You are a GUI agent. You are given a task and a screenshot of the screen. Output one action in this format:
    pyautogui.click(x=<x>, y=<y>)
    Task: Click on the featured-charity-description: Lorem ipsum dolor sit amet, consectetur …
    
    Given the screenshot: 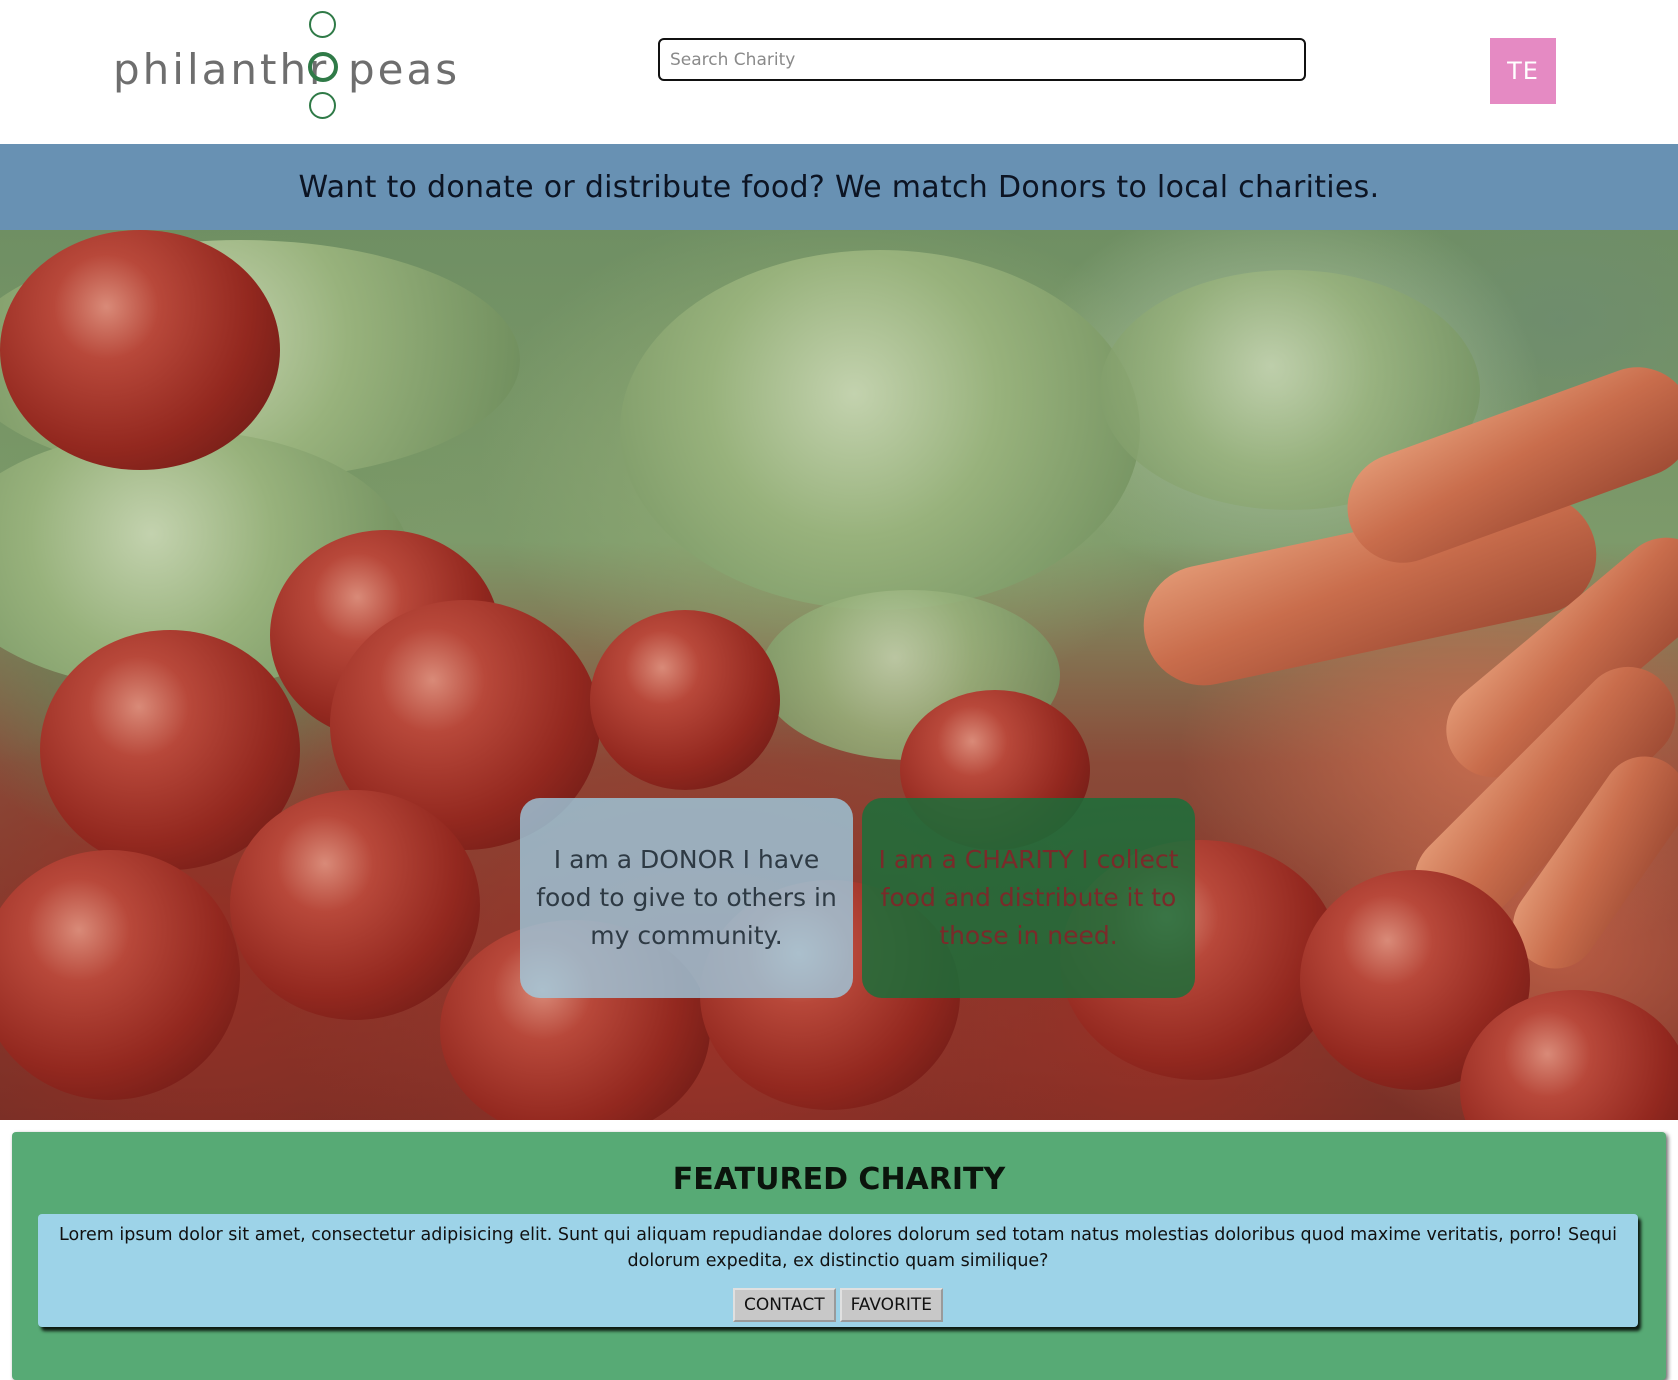 What is the action you would take?
    pyautogui.click(x=838, y=1248)
    